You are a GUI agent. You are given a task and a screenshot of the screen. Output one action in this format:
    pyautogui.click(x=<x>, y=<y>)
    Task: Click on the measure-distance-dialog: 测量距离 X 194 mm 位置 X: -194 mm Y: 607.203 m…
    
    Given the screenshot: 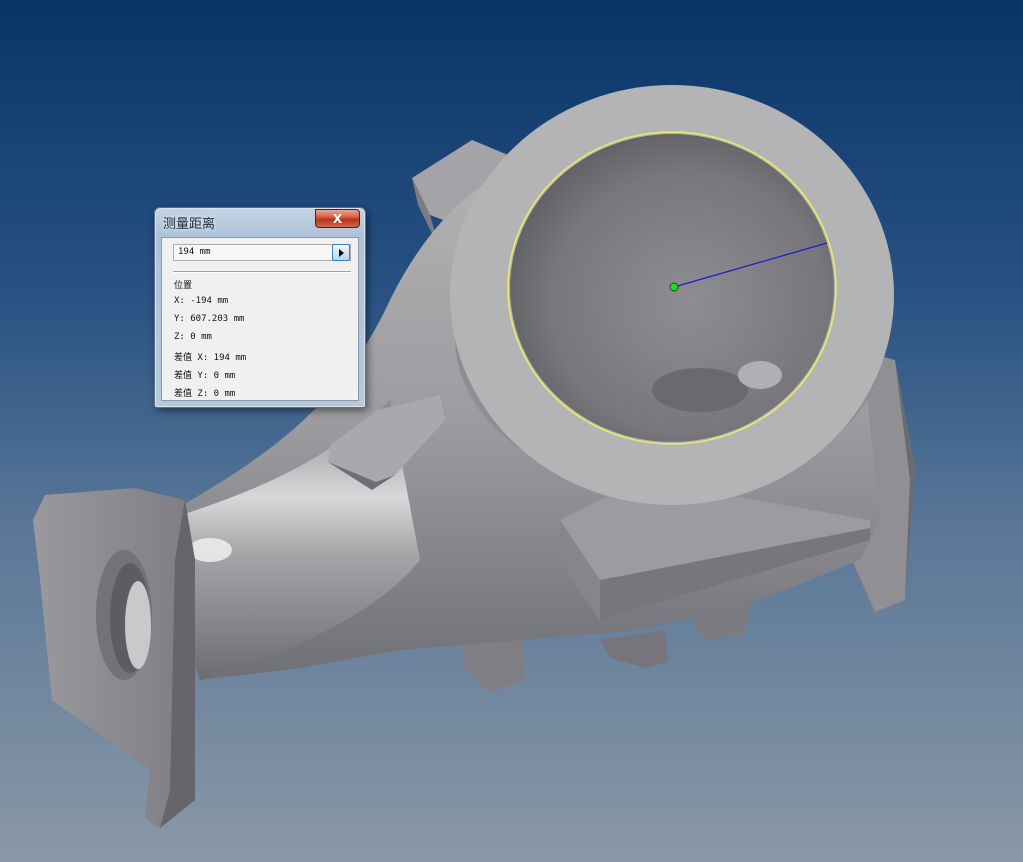 What is the action you would take?
    pyautogui.click(x=260, y=307)
    